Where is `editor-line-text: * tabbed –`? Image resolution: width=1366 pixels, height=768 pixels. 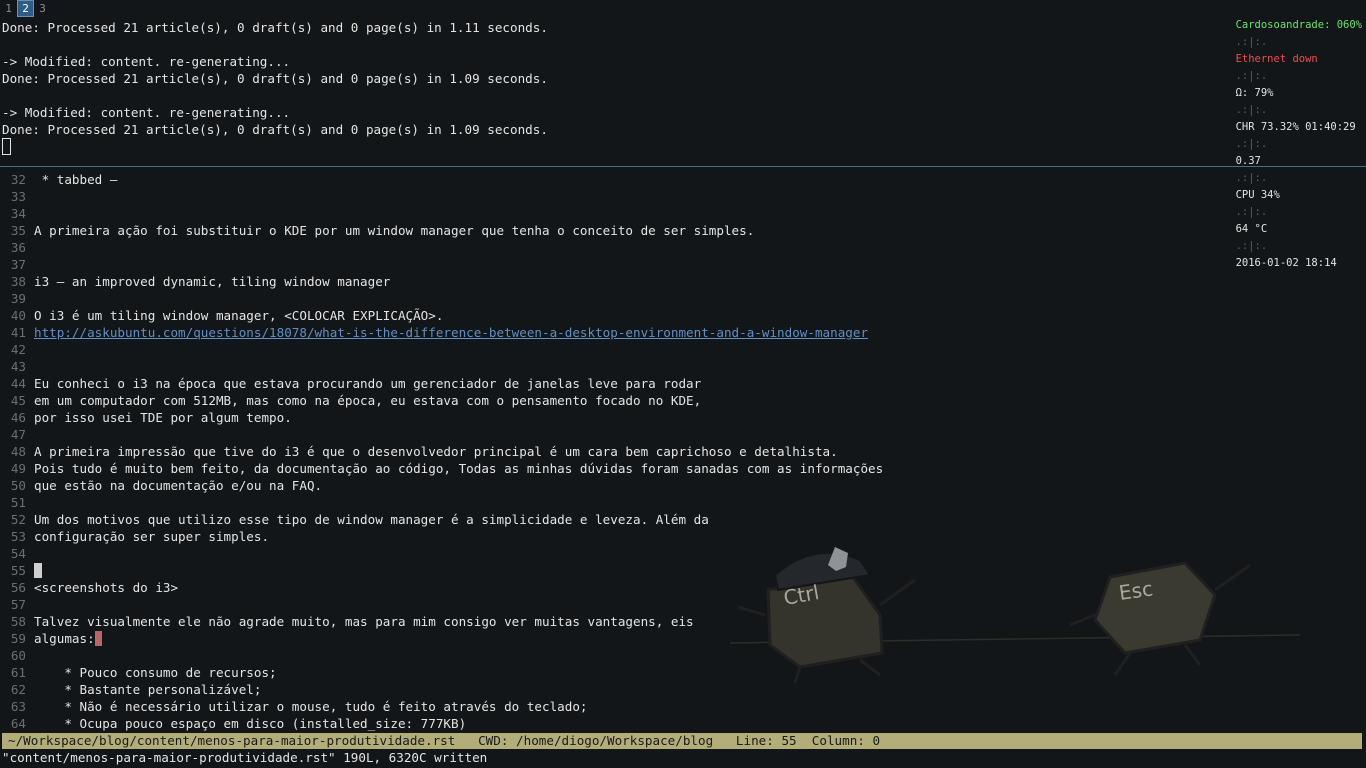
editor-line-text: * tabbed – is located at coordinates (76, 179).